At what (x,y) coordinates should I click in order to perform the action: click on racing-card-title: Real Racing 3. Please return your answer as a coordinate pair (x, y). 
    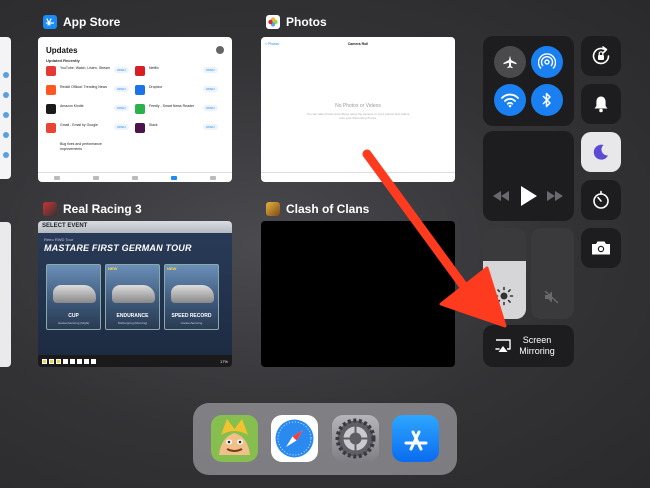
    Looking at the image, I should click on (102, 209).